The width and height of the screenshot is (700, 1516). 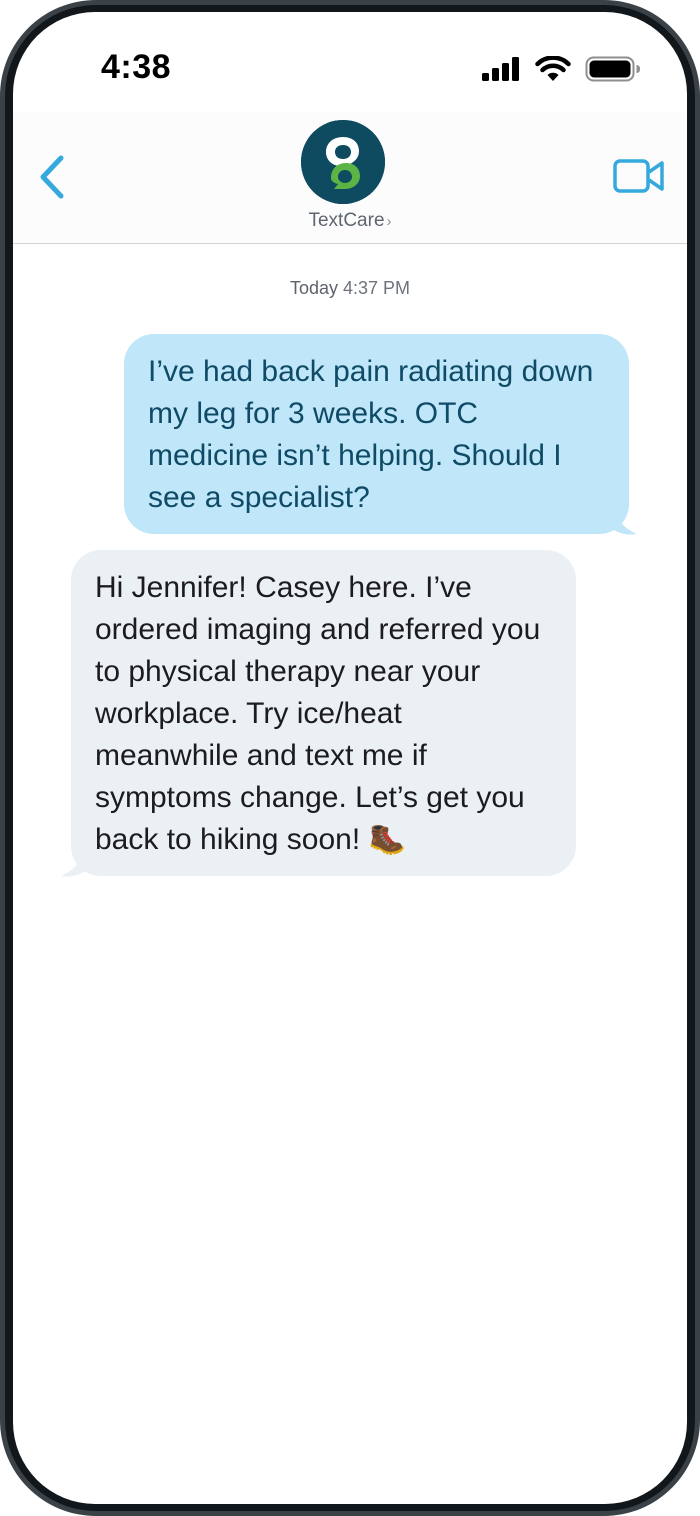 What do you see at coordinates (350, 62) in the screenshot?
I see `status-bar: 4:38` at bounding box center [350, 62].